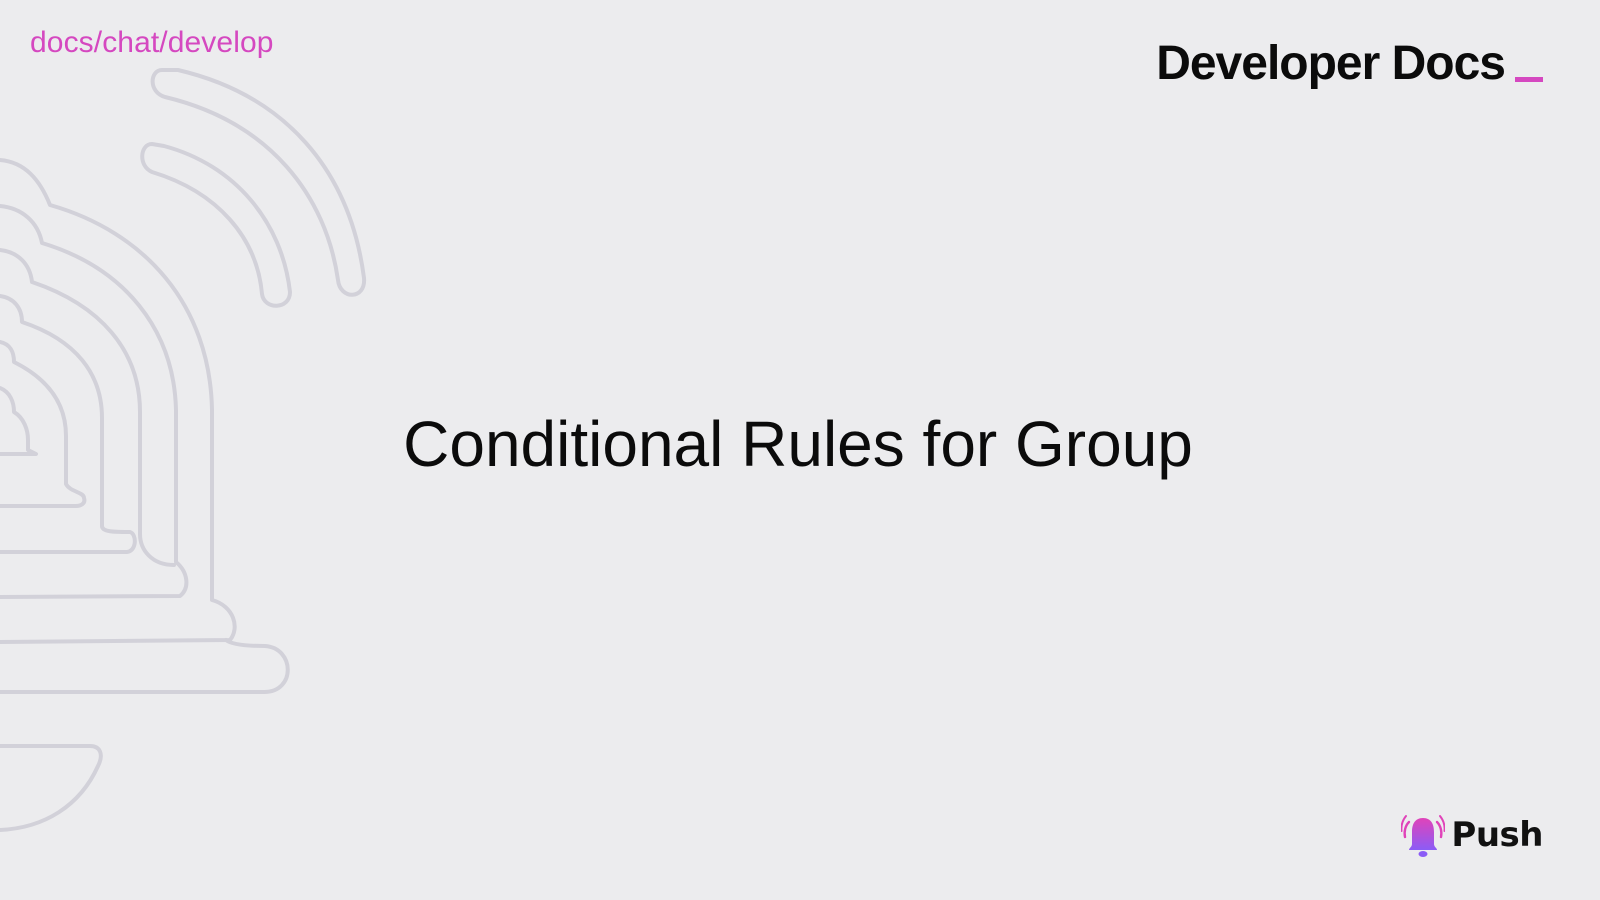  What do you see at coordinates (1529, 79) in the screenshot?
I see `cursor-underscore-icon` at bounding box center [1529, 79].